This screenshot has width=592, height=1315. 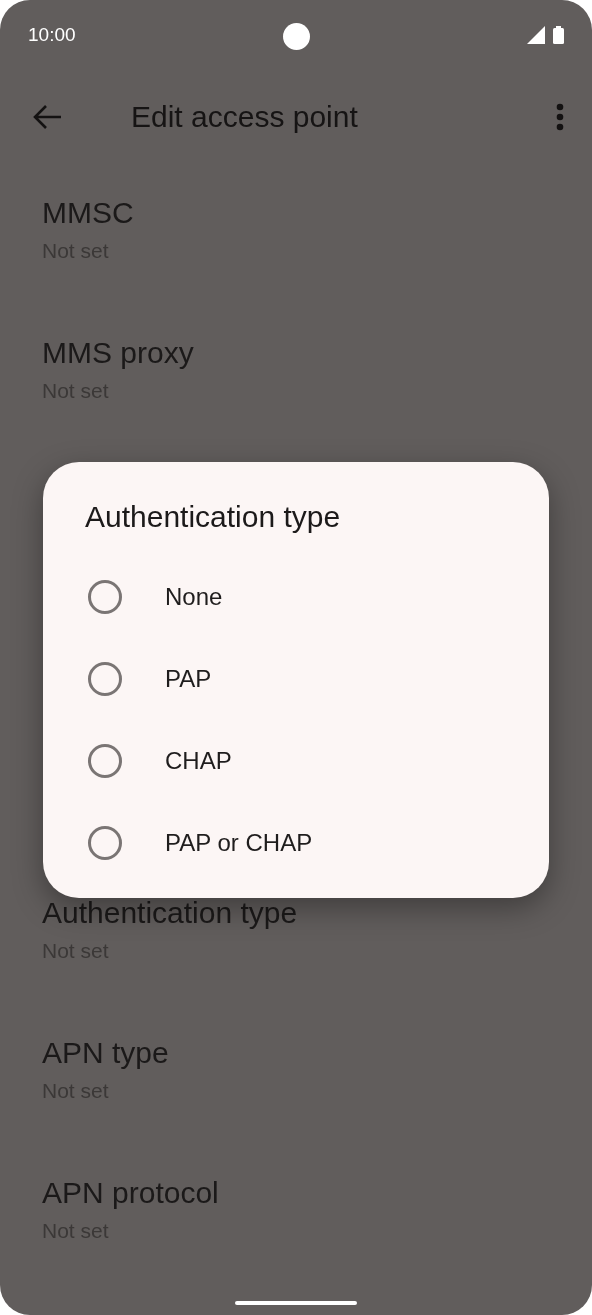 What do you see at coordinates (88, 213) in the screenshot?
I see `setting-title: MMSC` at bounding box center [88, 213].